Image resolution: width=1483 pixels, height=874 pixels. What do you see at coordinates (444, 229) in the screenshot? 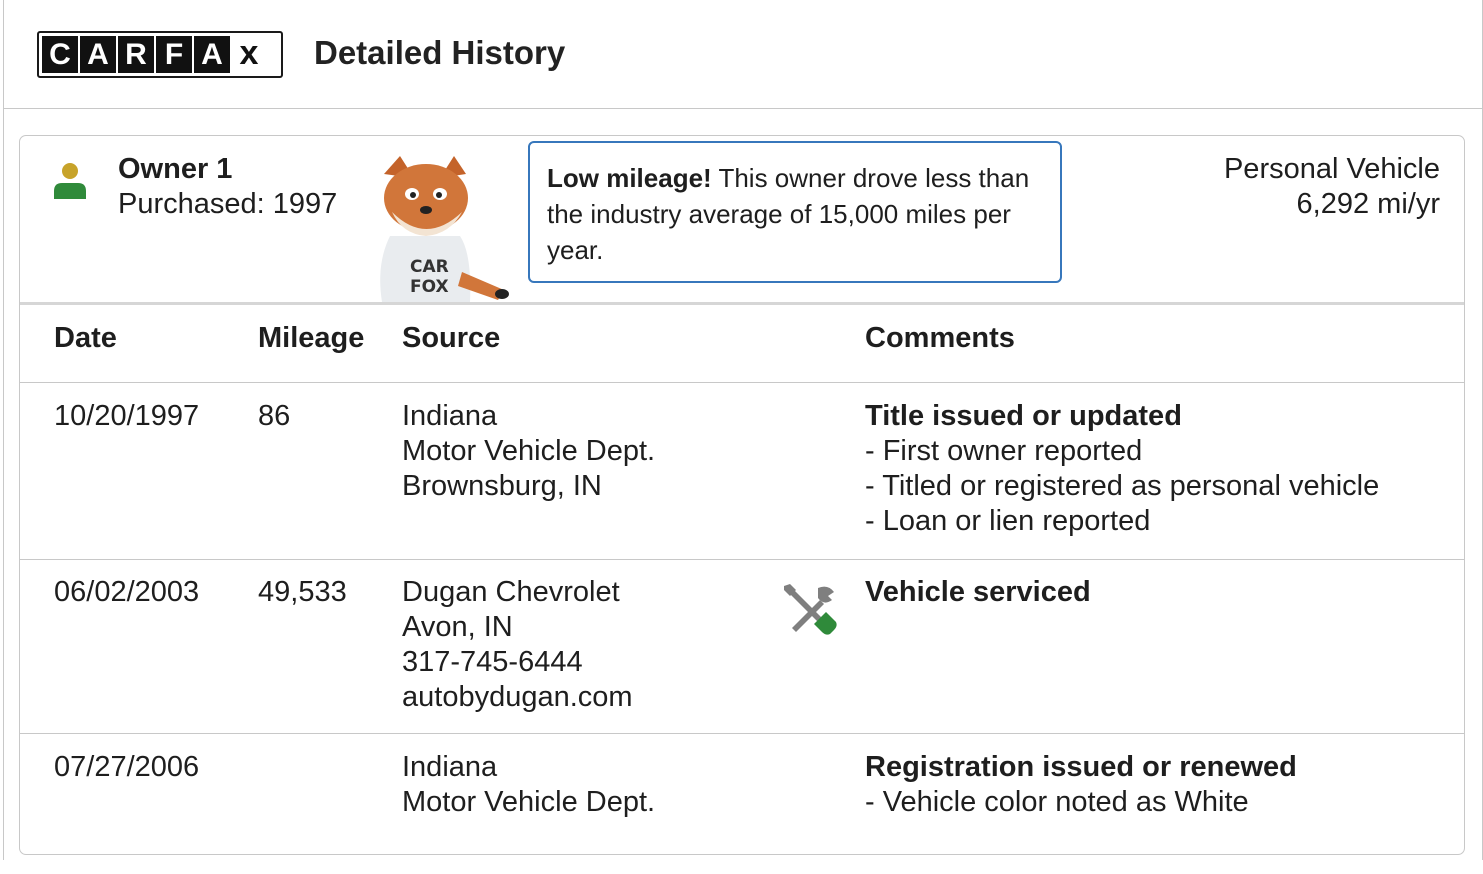
I see `carfox-mascot-image: CAR FOX` at bounding box center [444, 229].